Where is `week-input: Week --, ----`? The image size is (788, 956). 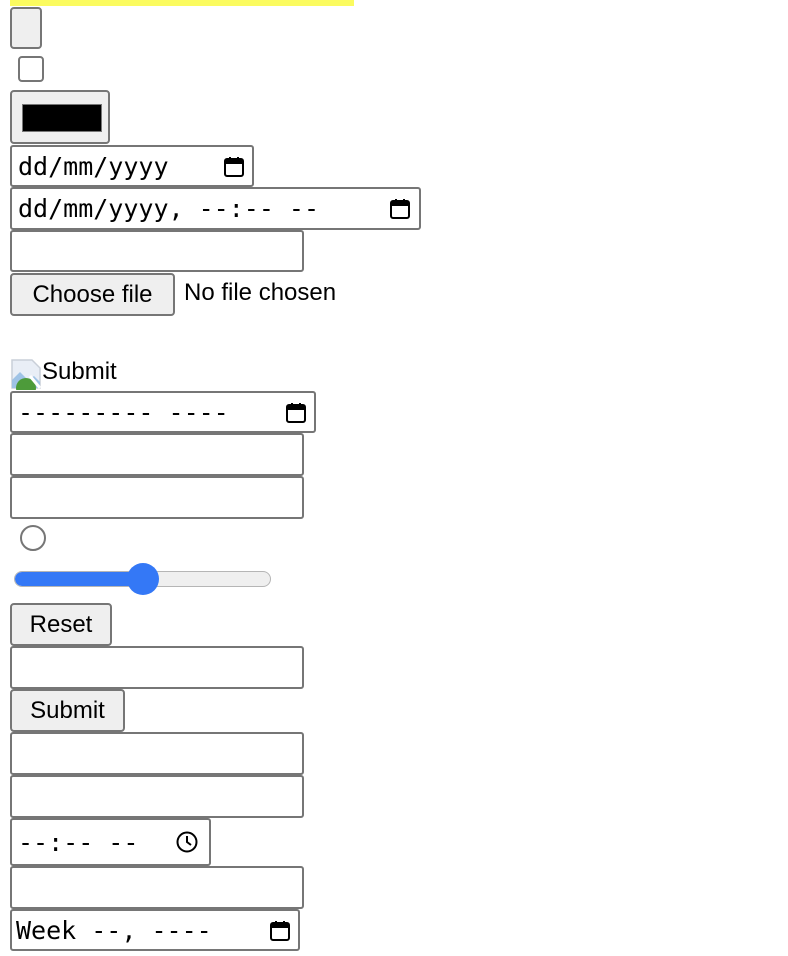 week-input: Week --, ---- is located at coordinates (155, 930).